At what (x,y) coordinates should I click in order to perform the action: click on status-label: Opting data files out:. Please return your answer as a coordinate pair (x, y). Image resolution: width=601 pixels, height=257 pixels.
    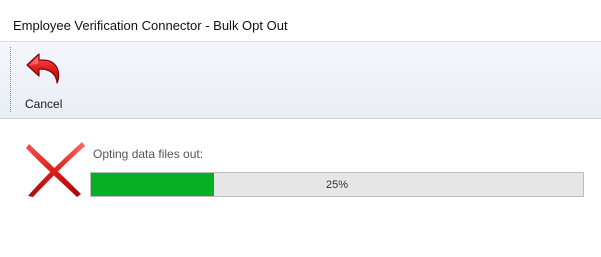
    Looking at the image, I should click on (148, 154).